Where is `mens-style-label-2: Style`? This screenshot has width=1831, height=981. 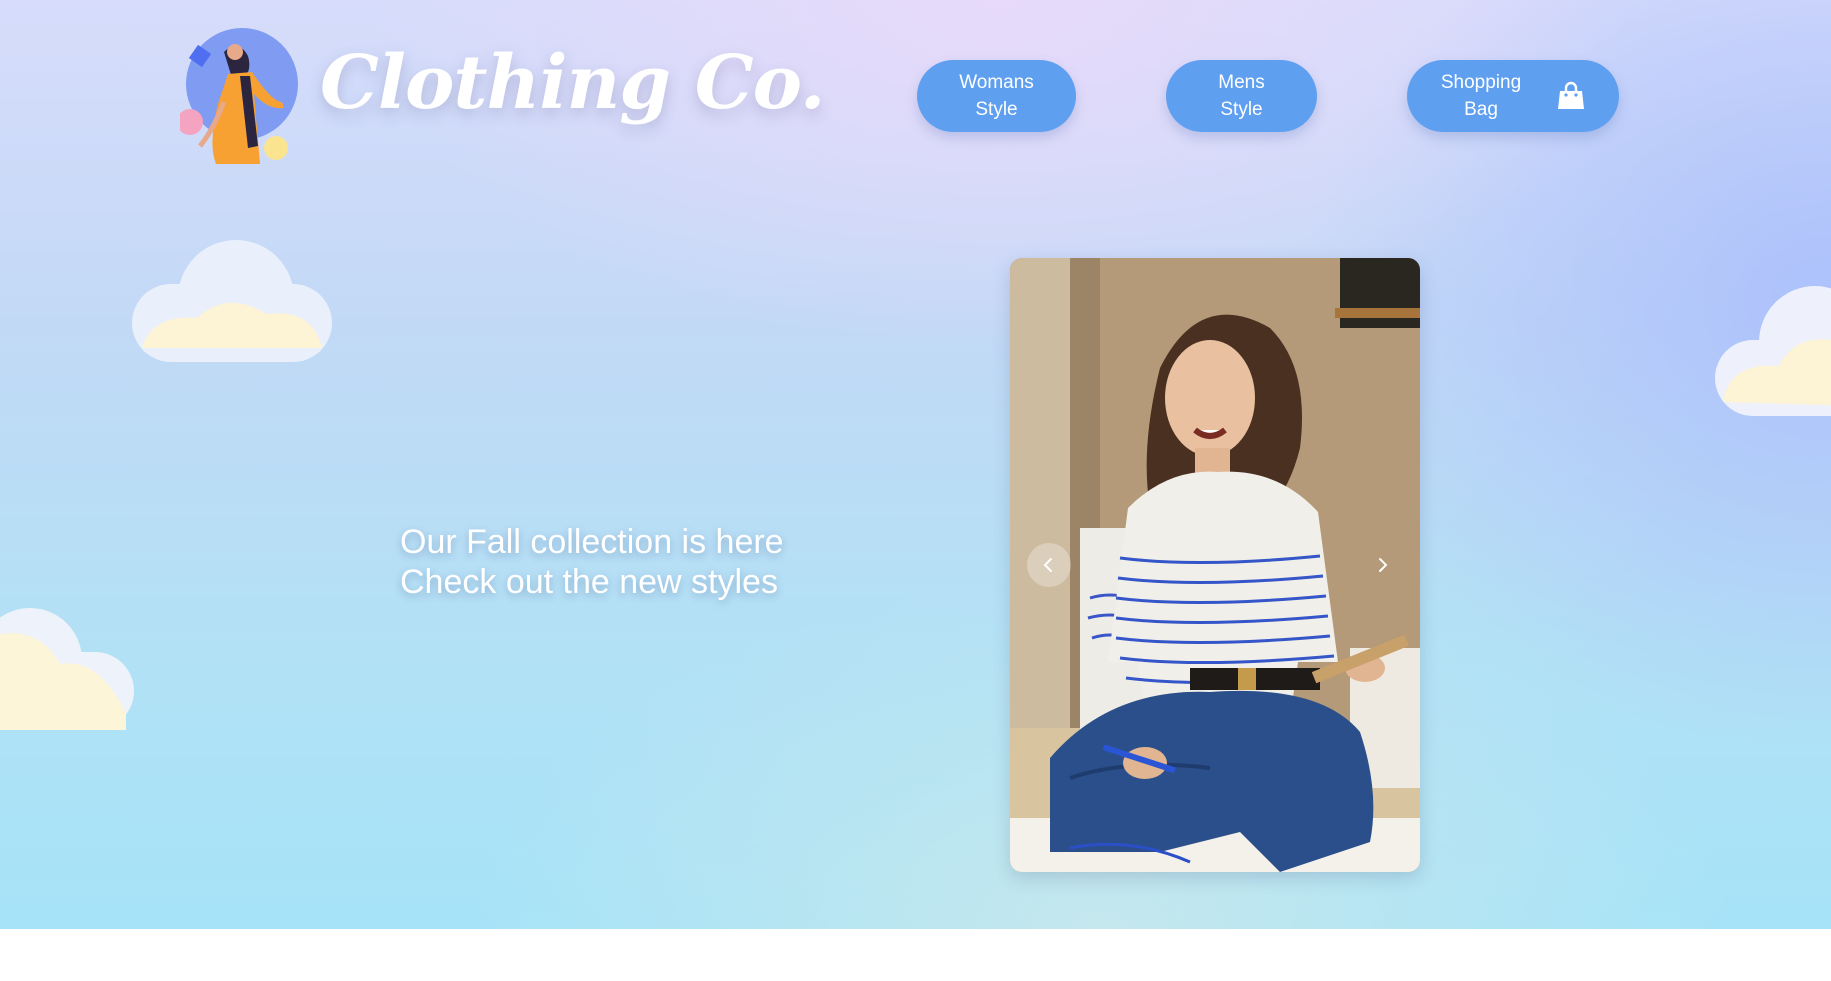 mens-style-label-2: Style is located at coordinates (1241, 109).